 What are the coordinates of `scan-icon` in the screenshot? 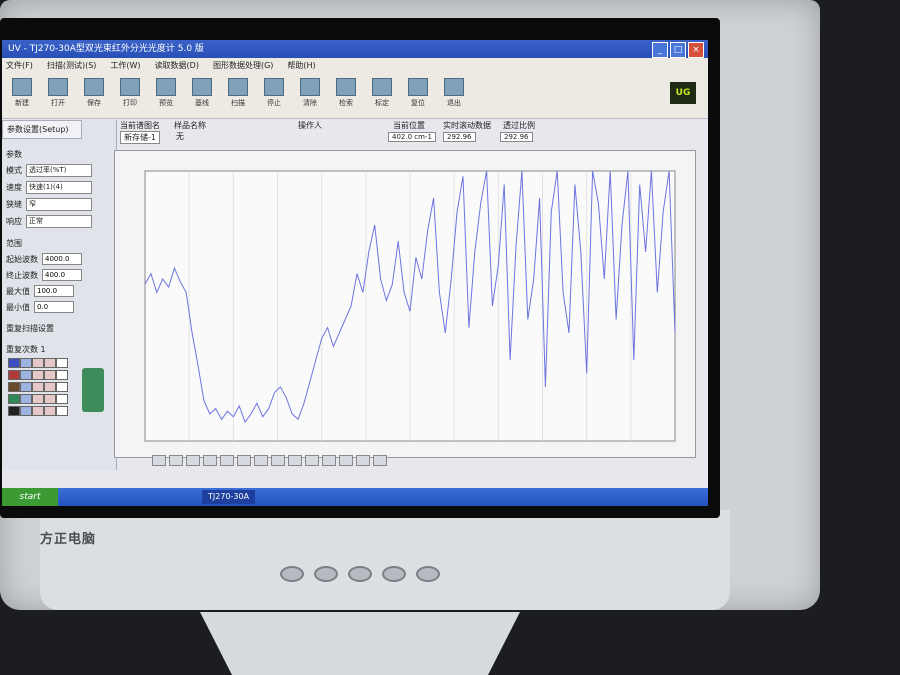 It's located at (238, 87).